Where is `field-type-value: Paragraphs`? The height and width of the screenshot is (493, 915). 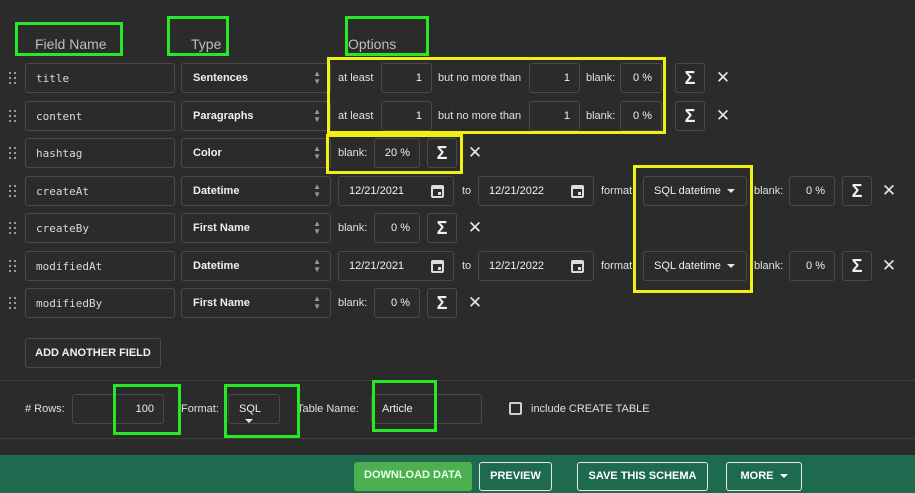
field-type-value: Paragraphs is located at coordinates (223, 116).